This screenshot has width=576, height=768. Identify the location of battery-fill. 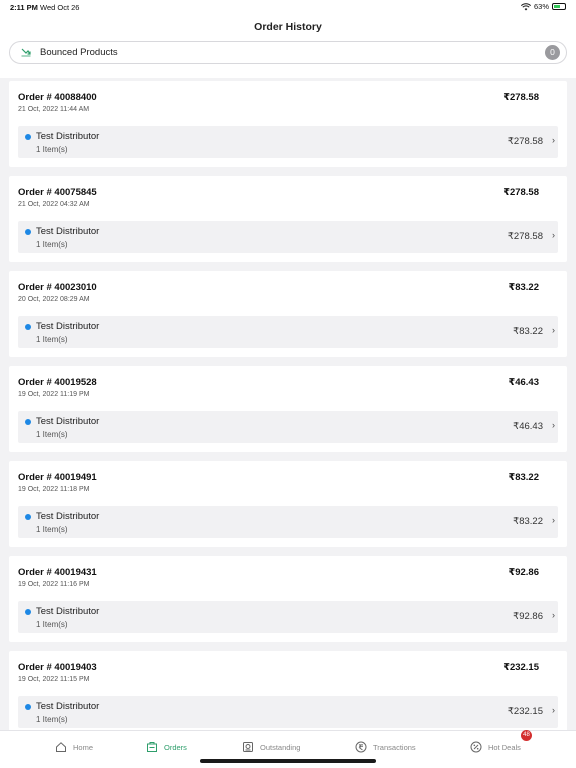
(557, 6).